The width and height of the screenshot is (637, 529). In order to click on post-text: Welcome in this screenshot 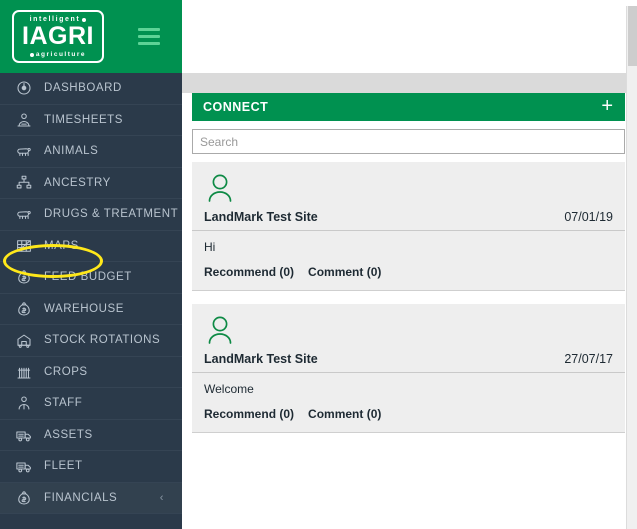, I will do `click(229, 389)`.